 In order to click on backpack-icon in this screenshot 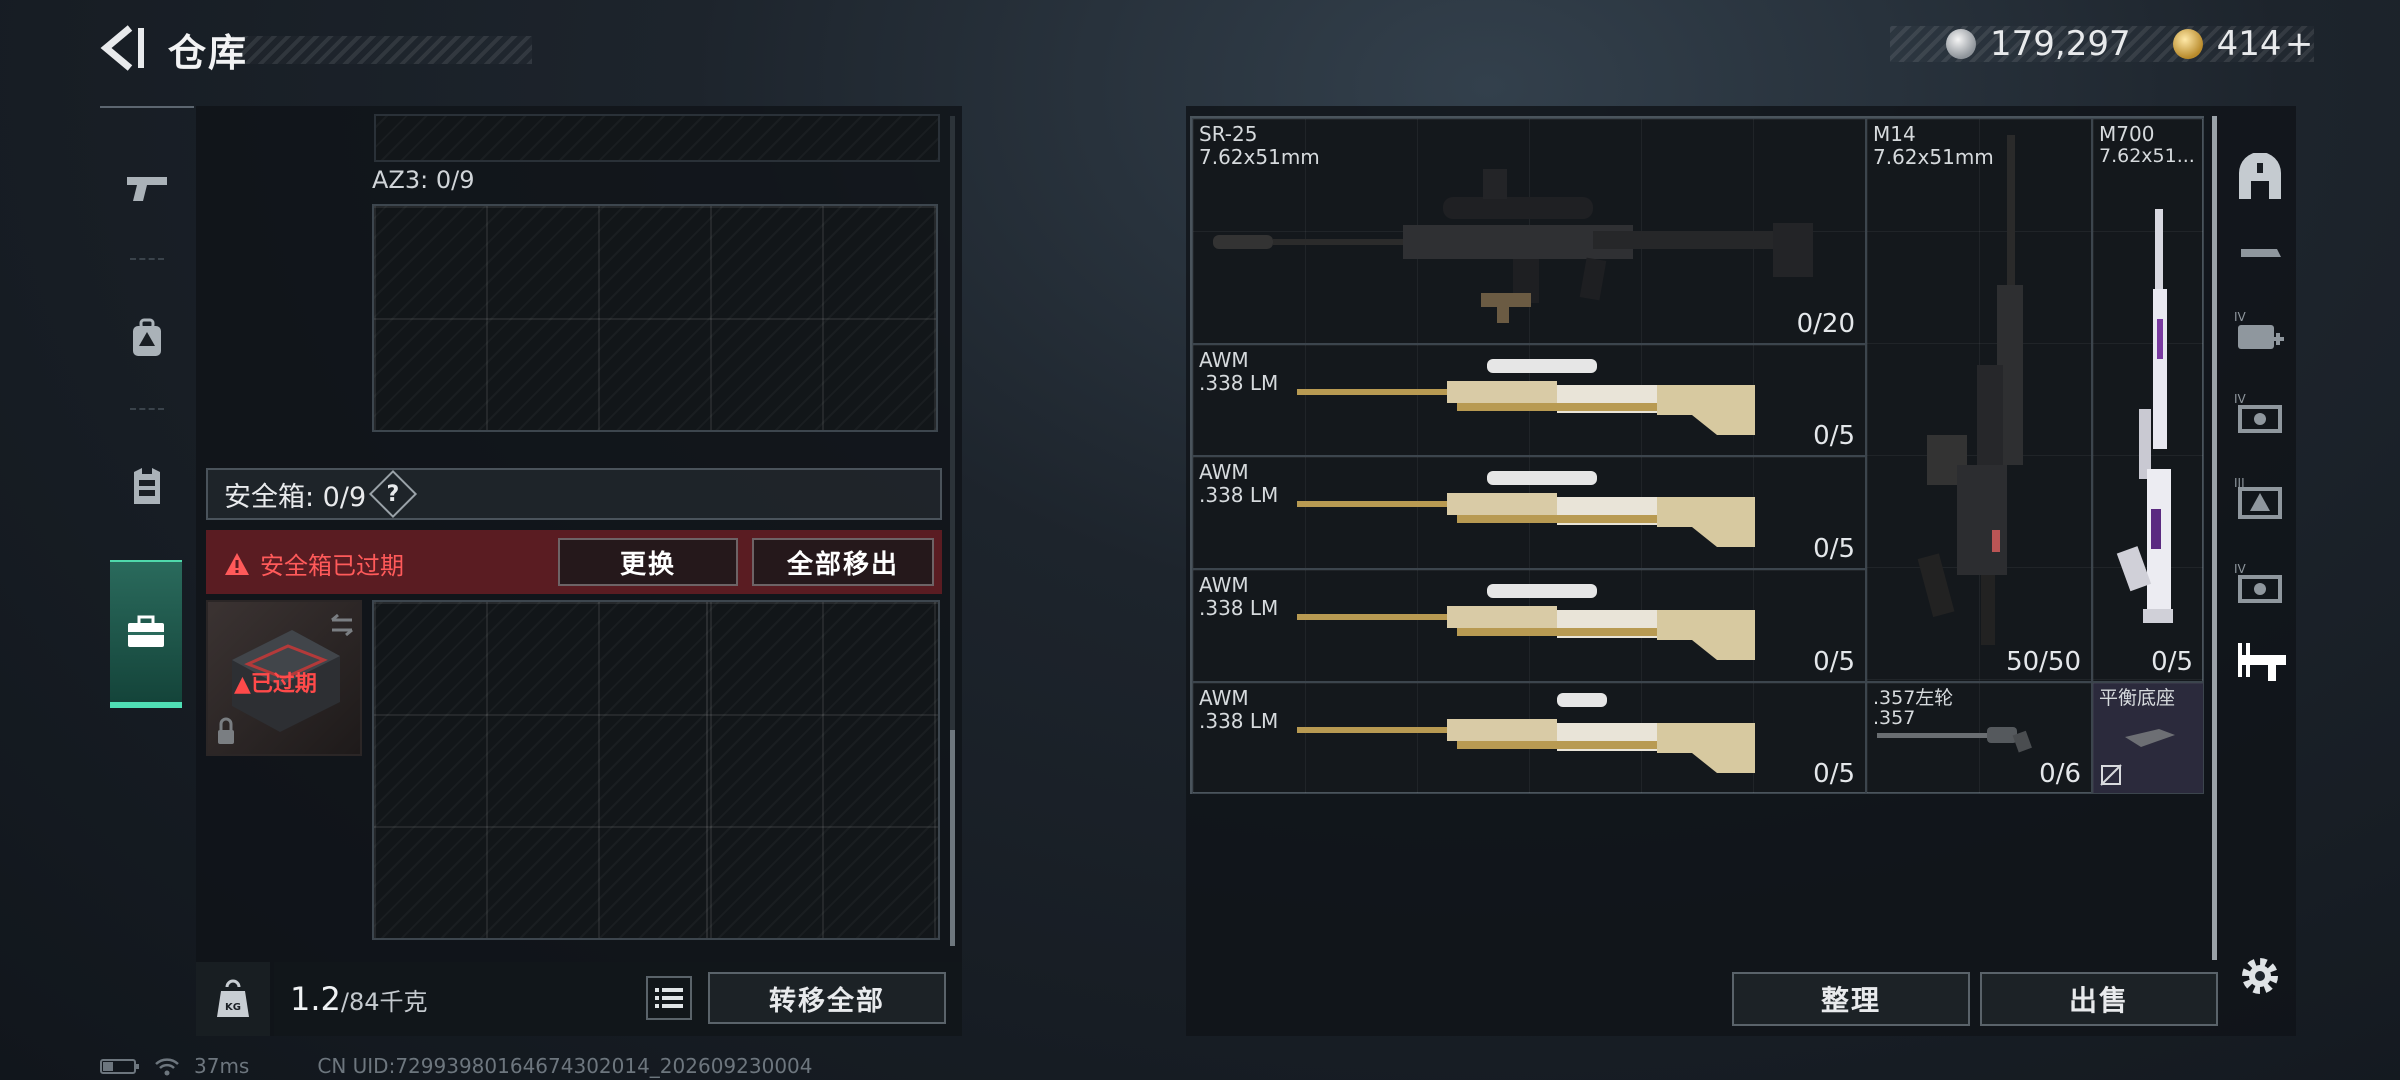, I will do `click(147, 337)`.